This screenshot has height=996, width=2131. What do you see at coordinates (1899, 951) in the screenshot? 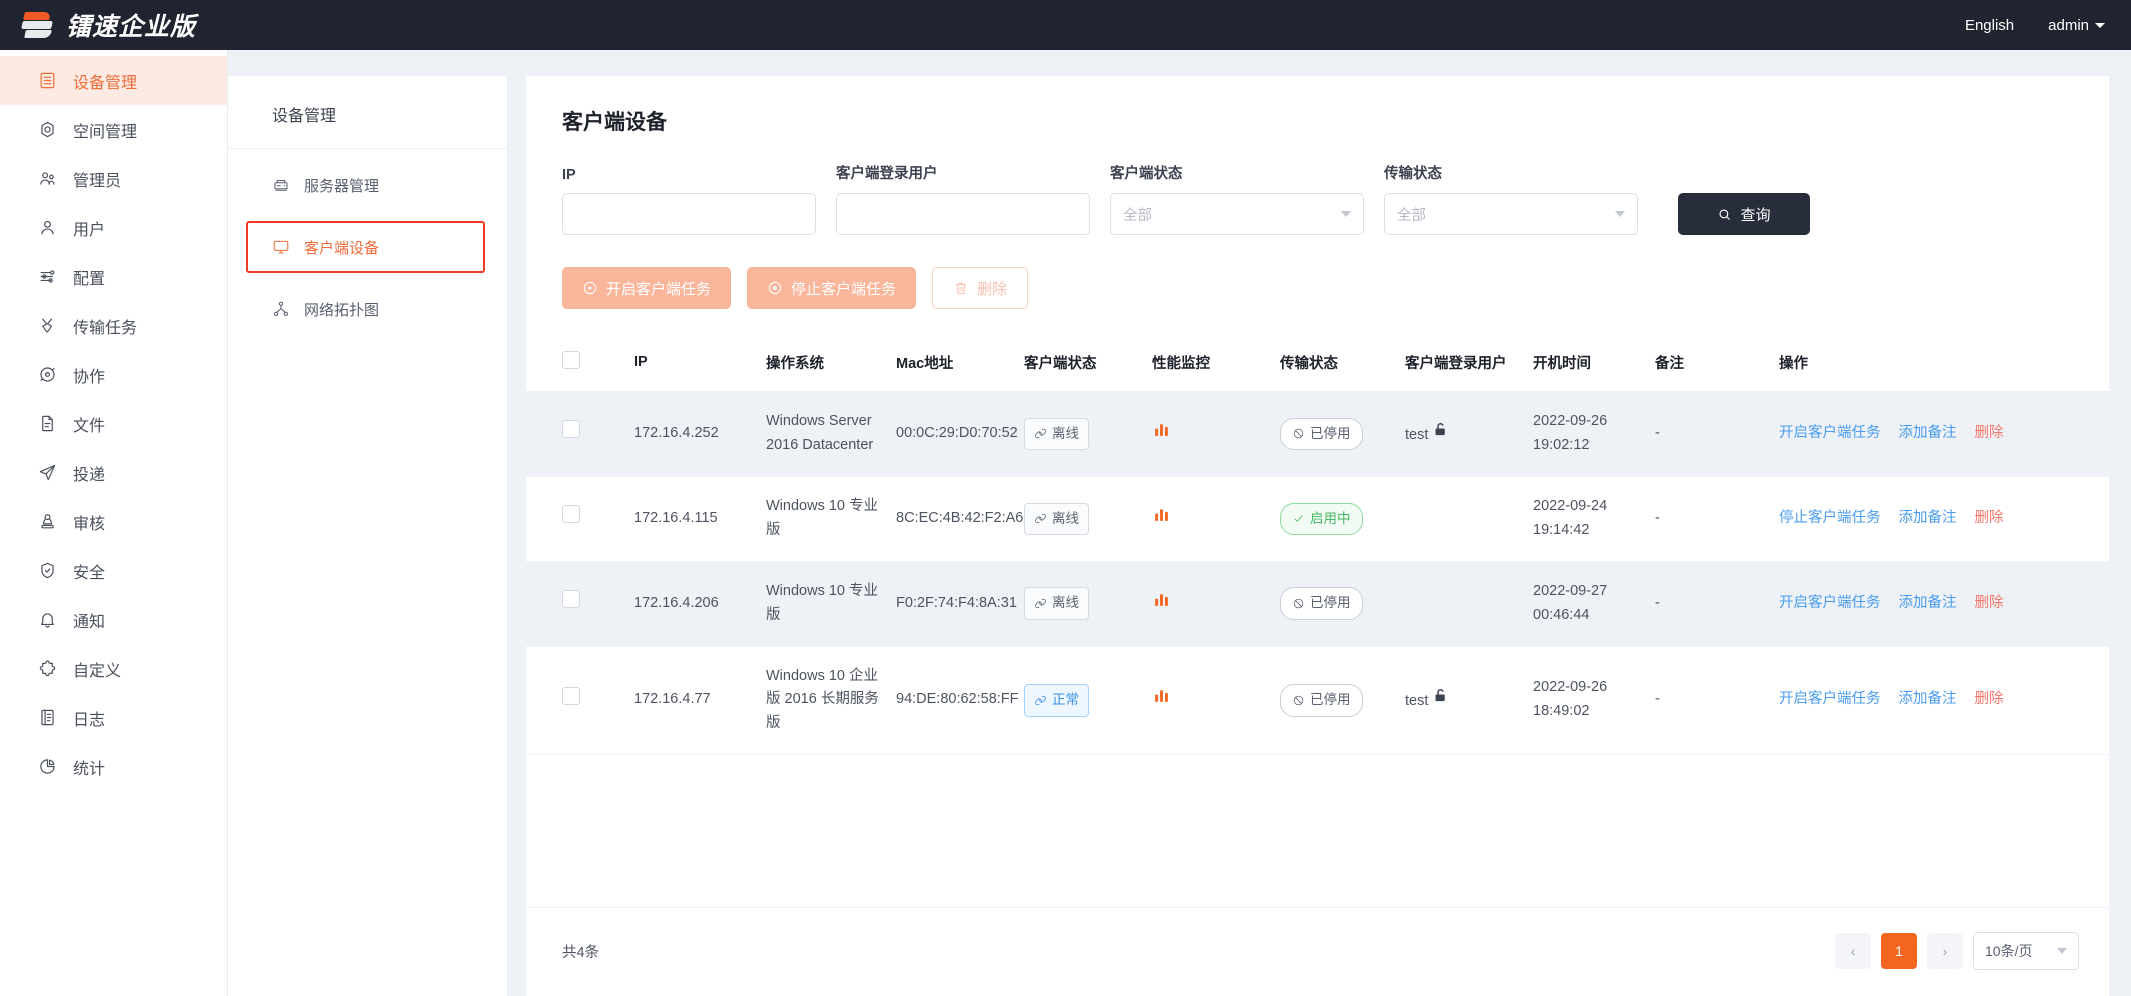
I see `pagination-page-1: 1` at bounding box center [1899, 951].